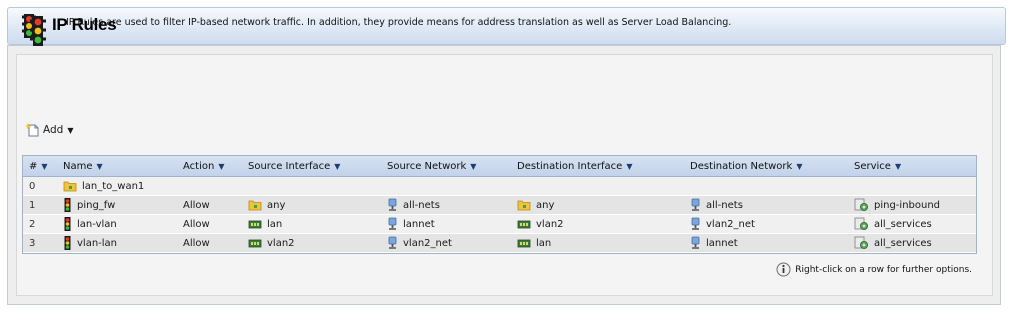  I want to click on cell-text: lan-vlan, so click(97, 224).